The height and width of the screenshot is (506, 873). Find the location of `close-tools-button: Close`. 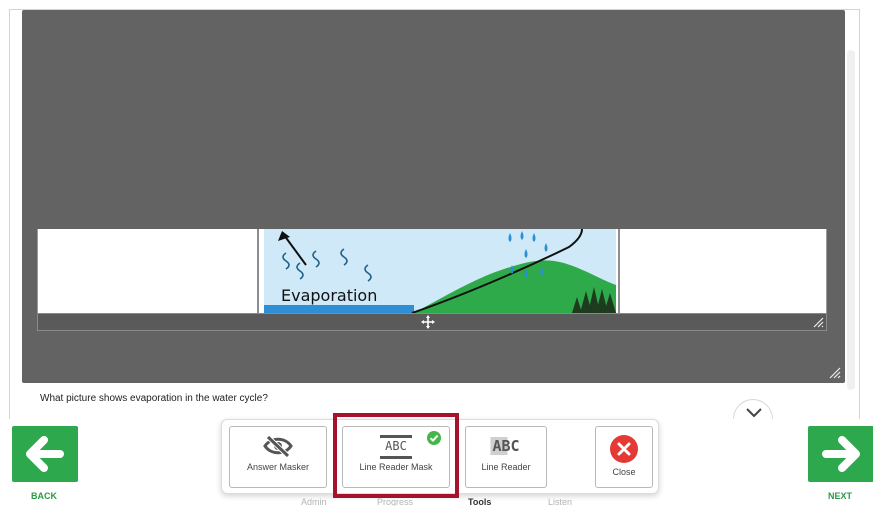

close-tools-button: Close is located at coordinates (624, 457).